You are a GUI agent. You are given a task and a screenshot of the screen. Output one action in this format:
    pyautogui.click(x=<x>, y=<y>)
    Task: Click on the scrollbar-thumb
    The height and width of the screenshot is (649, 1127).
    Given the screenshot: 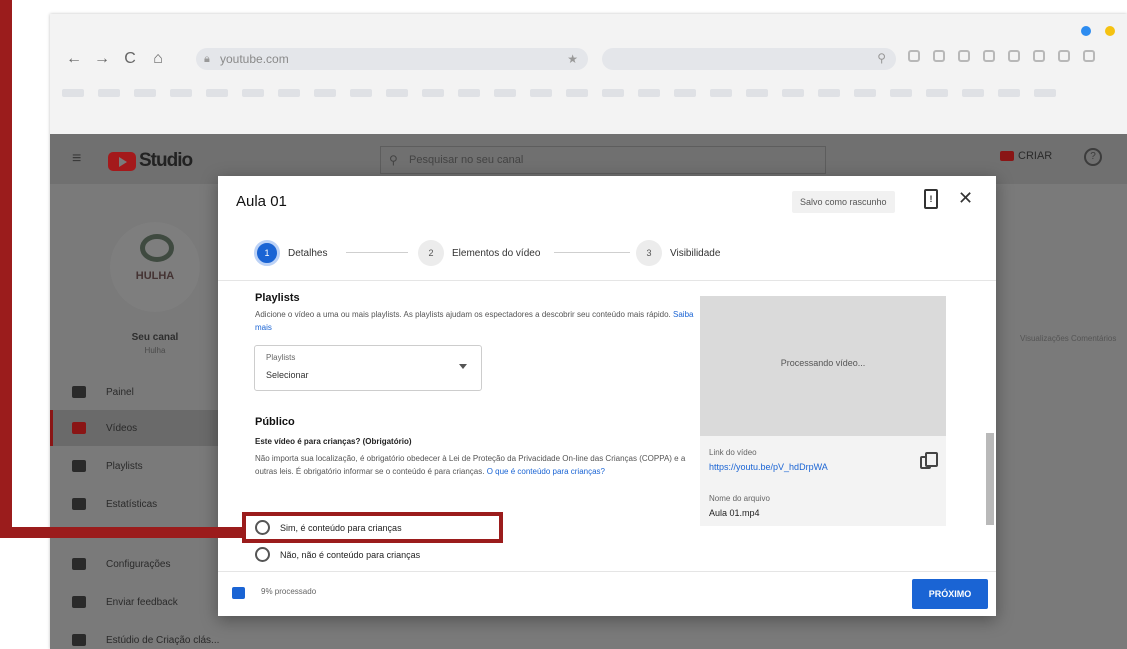 What is the action you would take?
    pyautogui.click(x=990, y=479)
    